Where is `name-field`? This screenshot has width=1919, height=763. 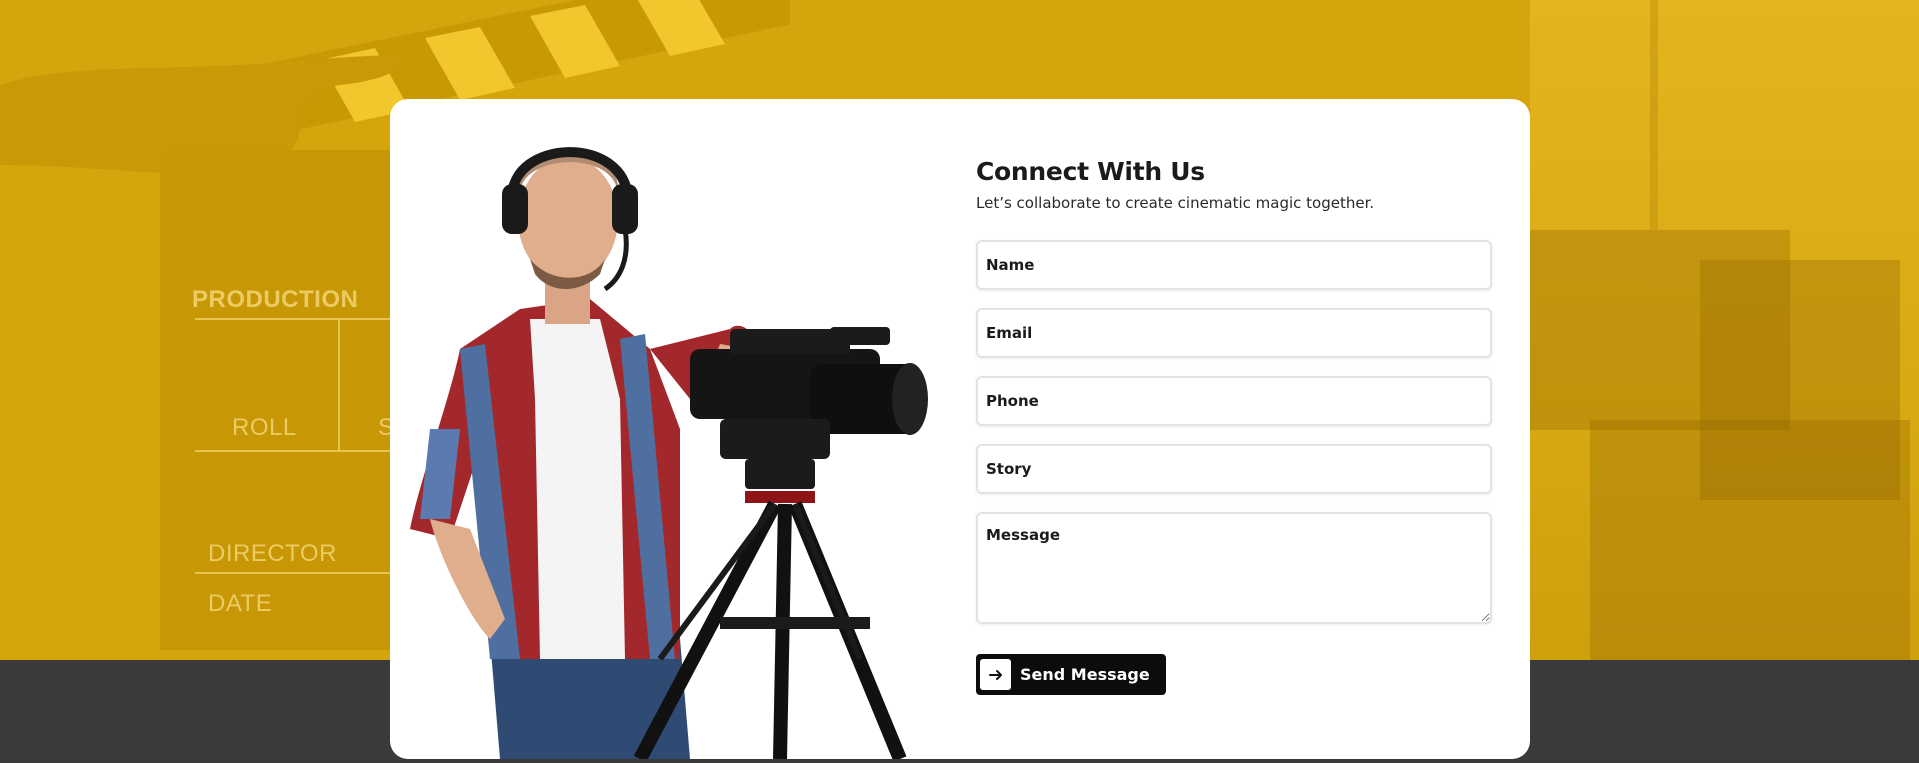 name-field is located at coordinates (1234, 265).